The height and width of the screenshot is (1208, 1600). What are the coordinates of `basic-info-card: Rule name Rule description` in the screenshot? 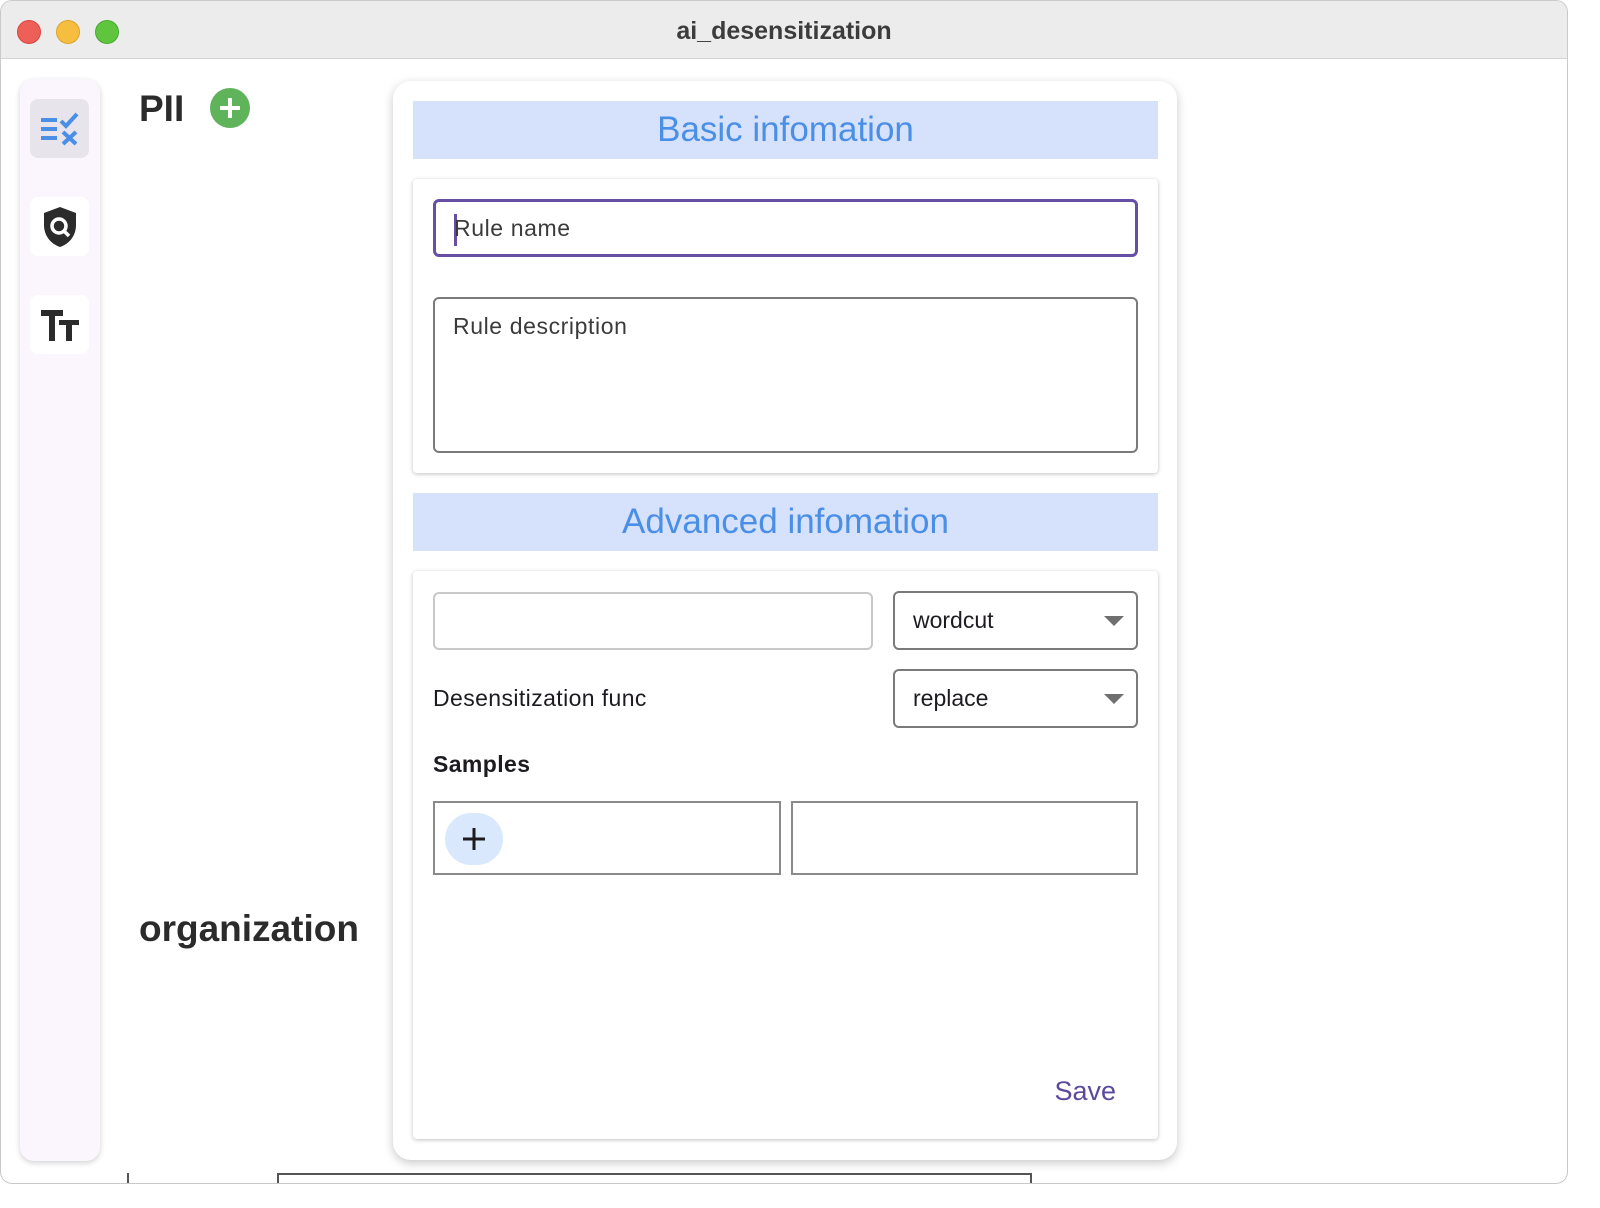 It's located at (785, 326).